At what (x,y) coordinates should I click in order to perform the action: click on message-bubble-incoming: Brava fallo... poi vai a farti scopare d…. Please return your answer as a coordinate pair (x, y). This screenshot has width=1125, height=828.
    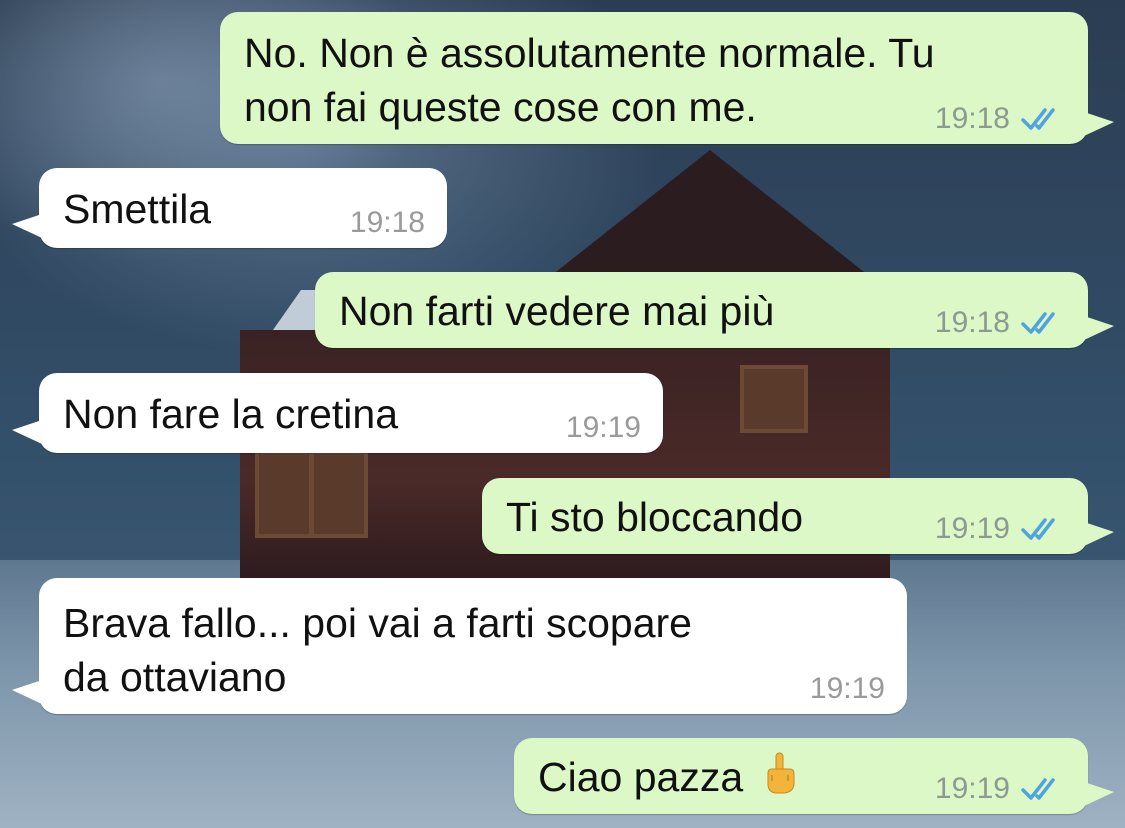
    Looking at the image, I should click on (473, 646).